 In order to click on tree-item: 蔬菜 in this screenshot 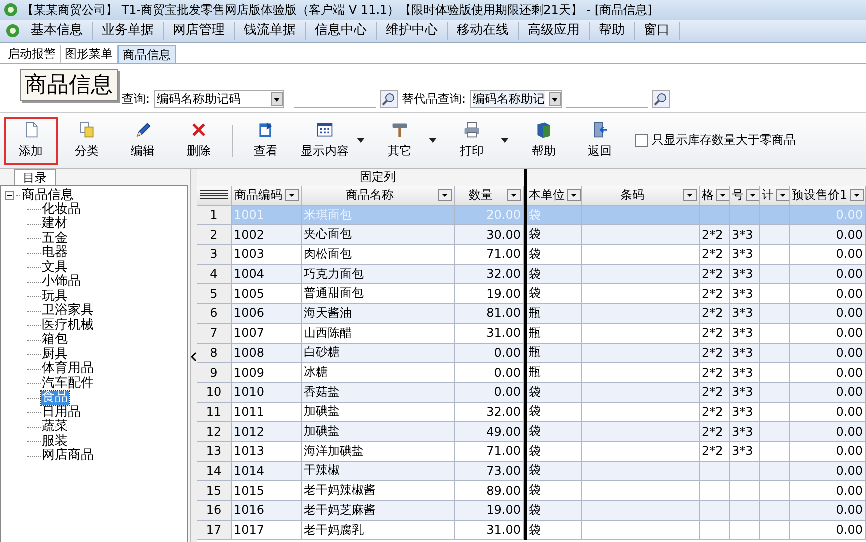, I will do `click(55, 427)`.